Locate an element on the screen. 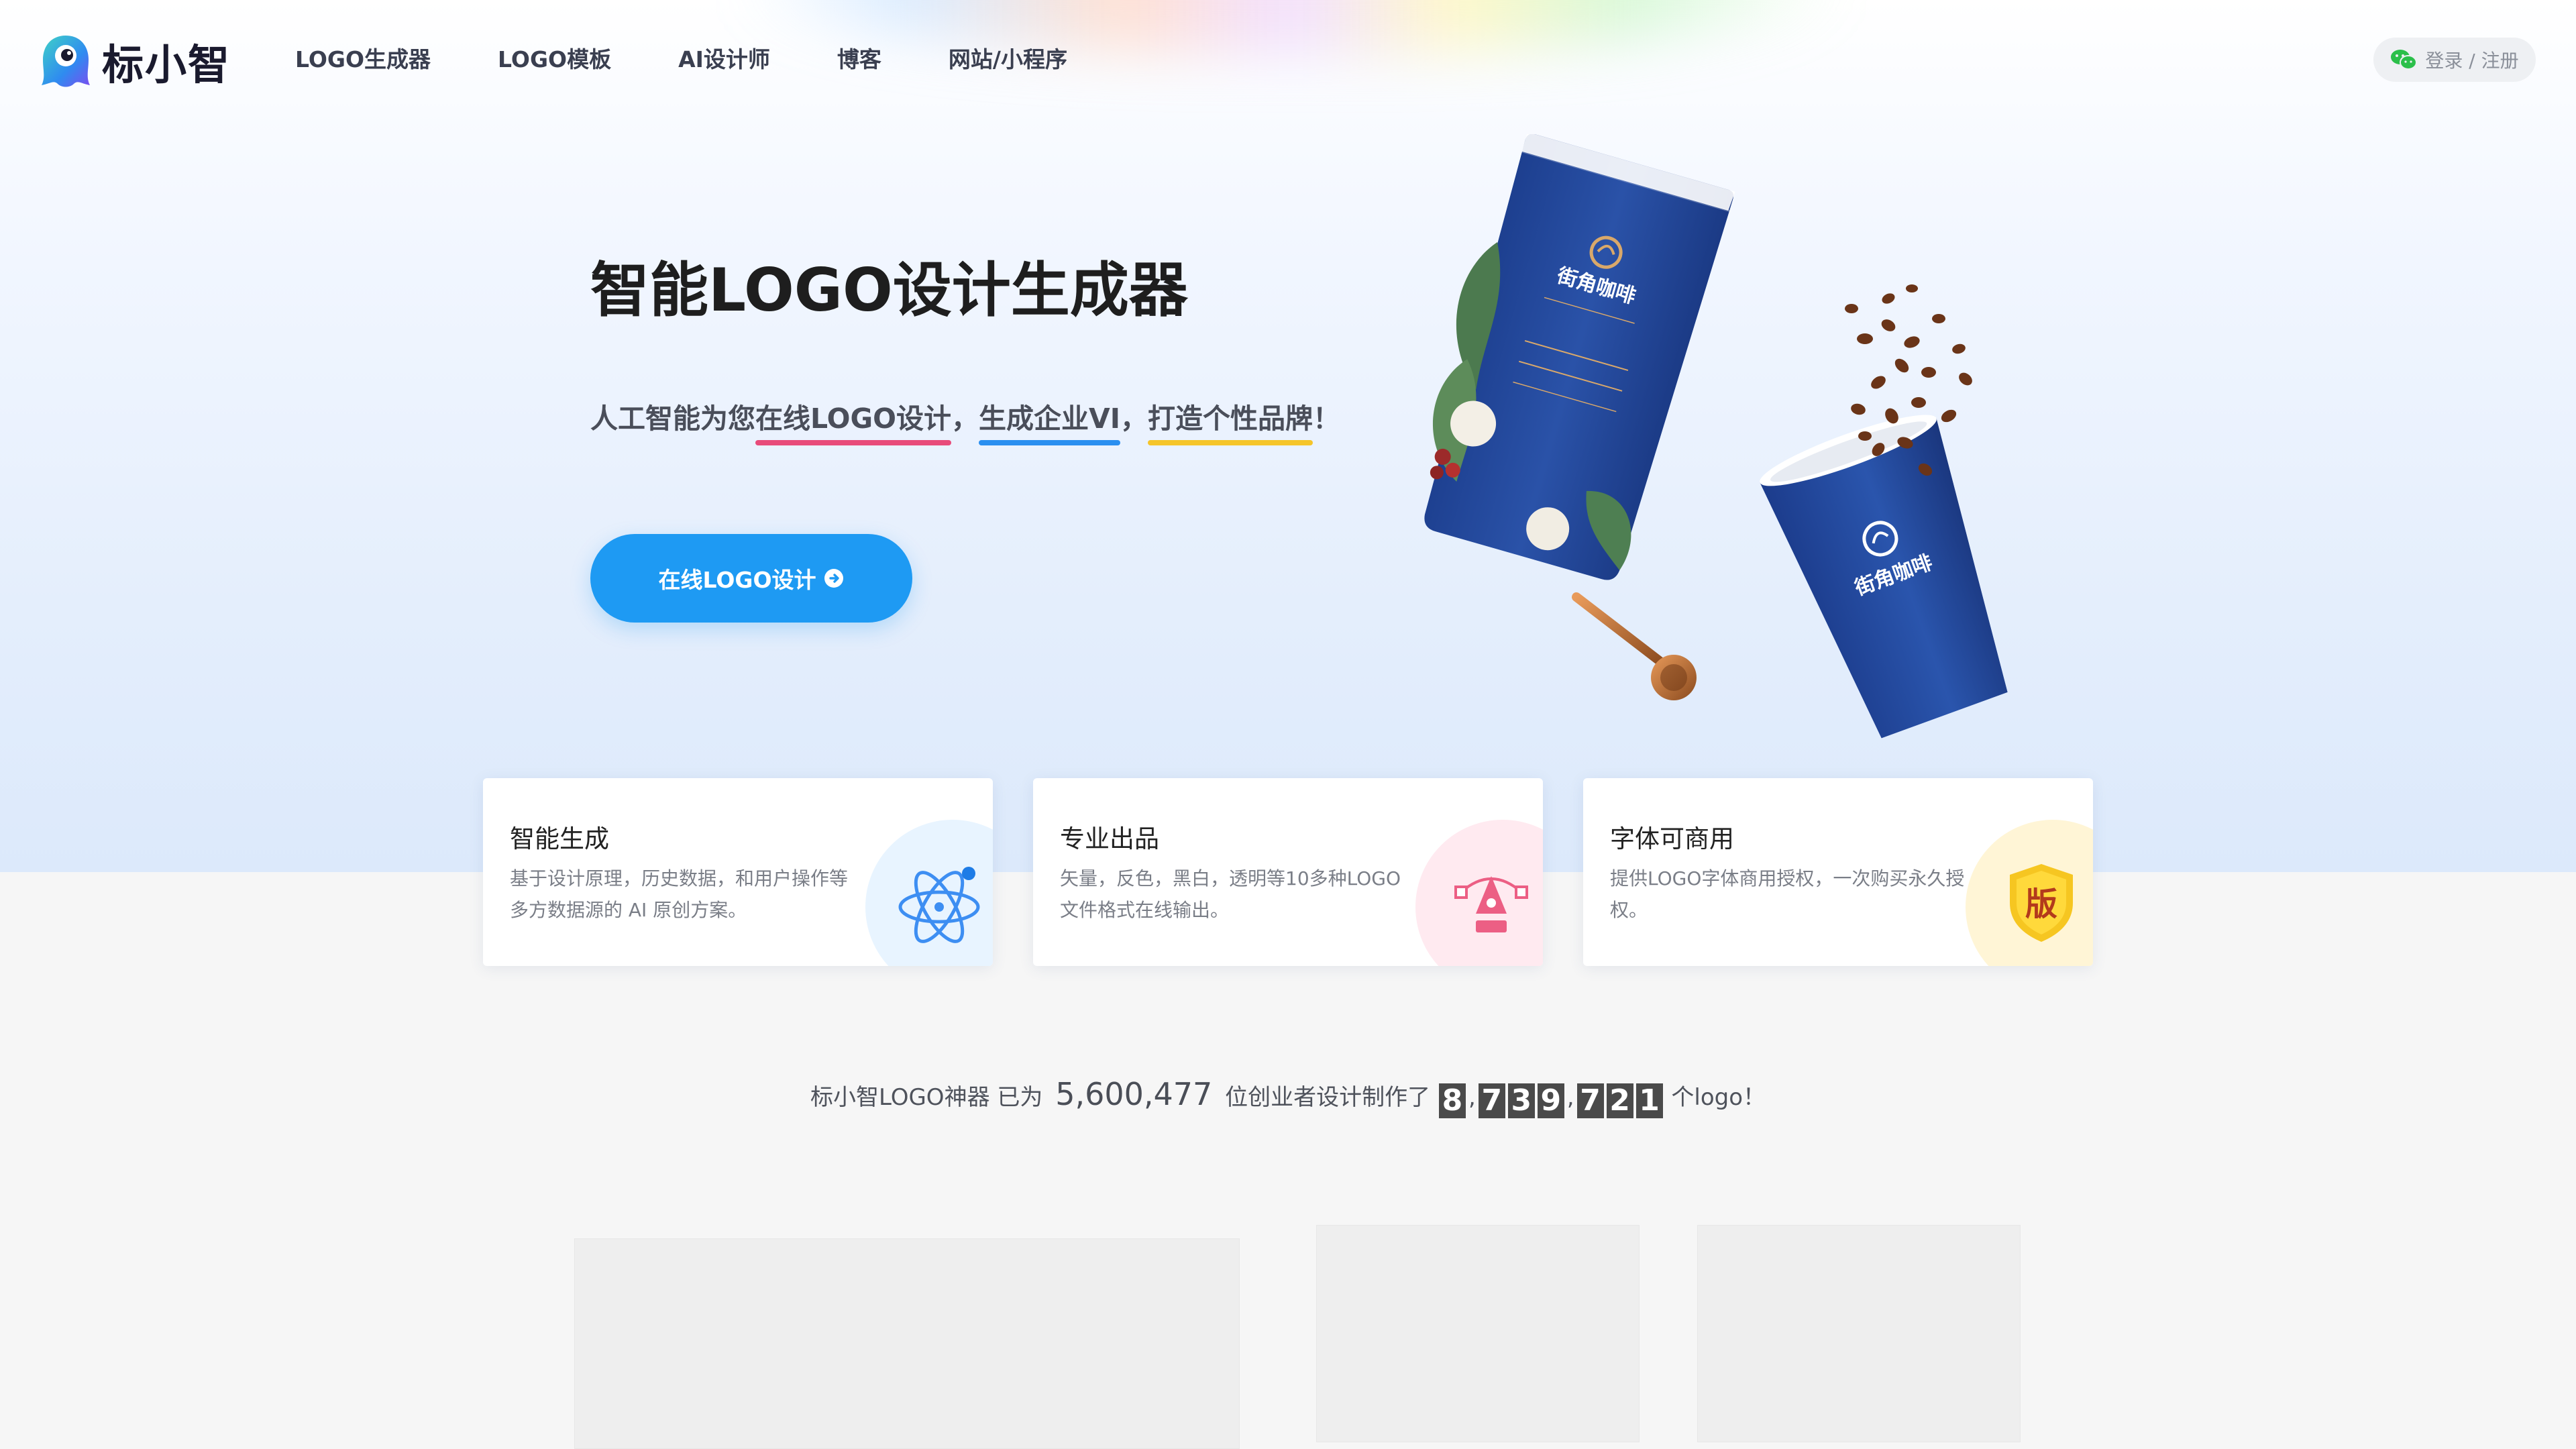 The width and height of the screenshot is (2576, 1449). coffee-cup: 街角咖啡 is located at coordinates (1884, 577).